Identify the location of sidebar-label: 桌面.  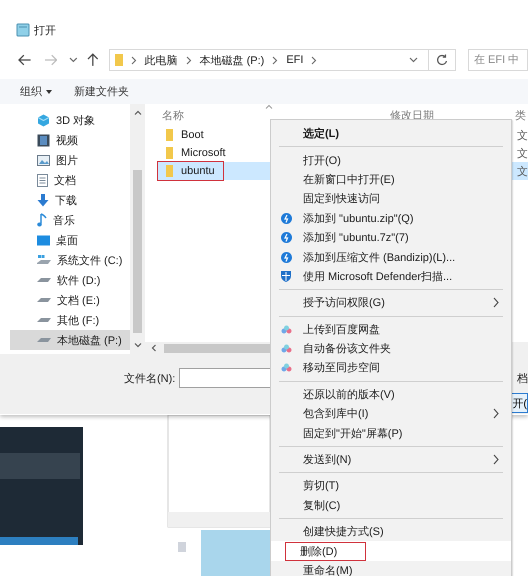
(67, 241).